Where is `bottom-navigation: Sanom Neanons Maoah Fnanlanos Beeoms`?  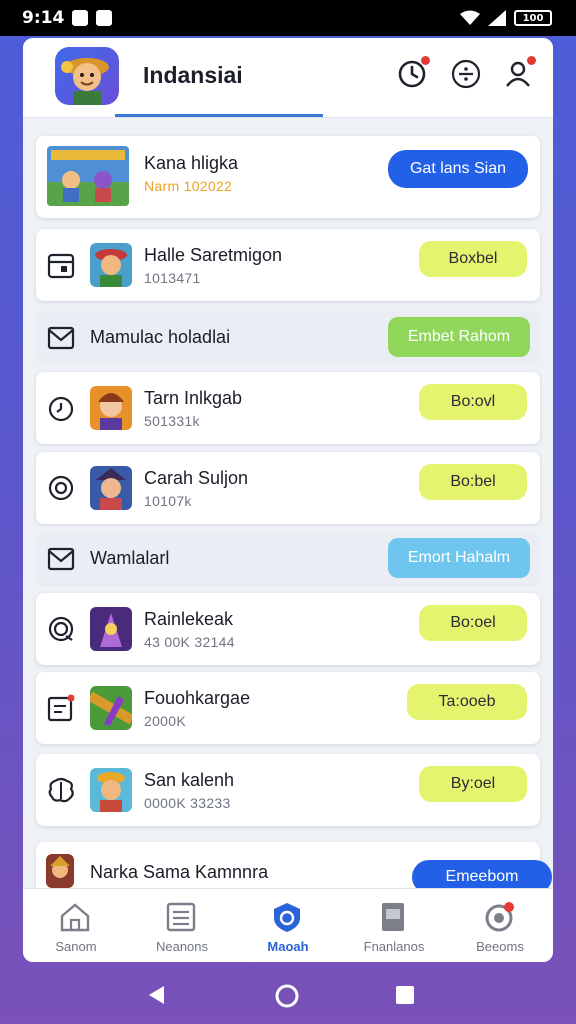 bottom-navigation: Sanom Neanons Maoah Fnanlanos Beeoms is located at coordinates (288, 925).